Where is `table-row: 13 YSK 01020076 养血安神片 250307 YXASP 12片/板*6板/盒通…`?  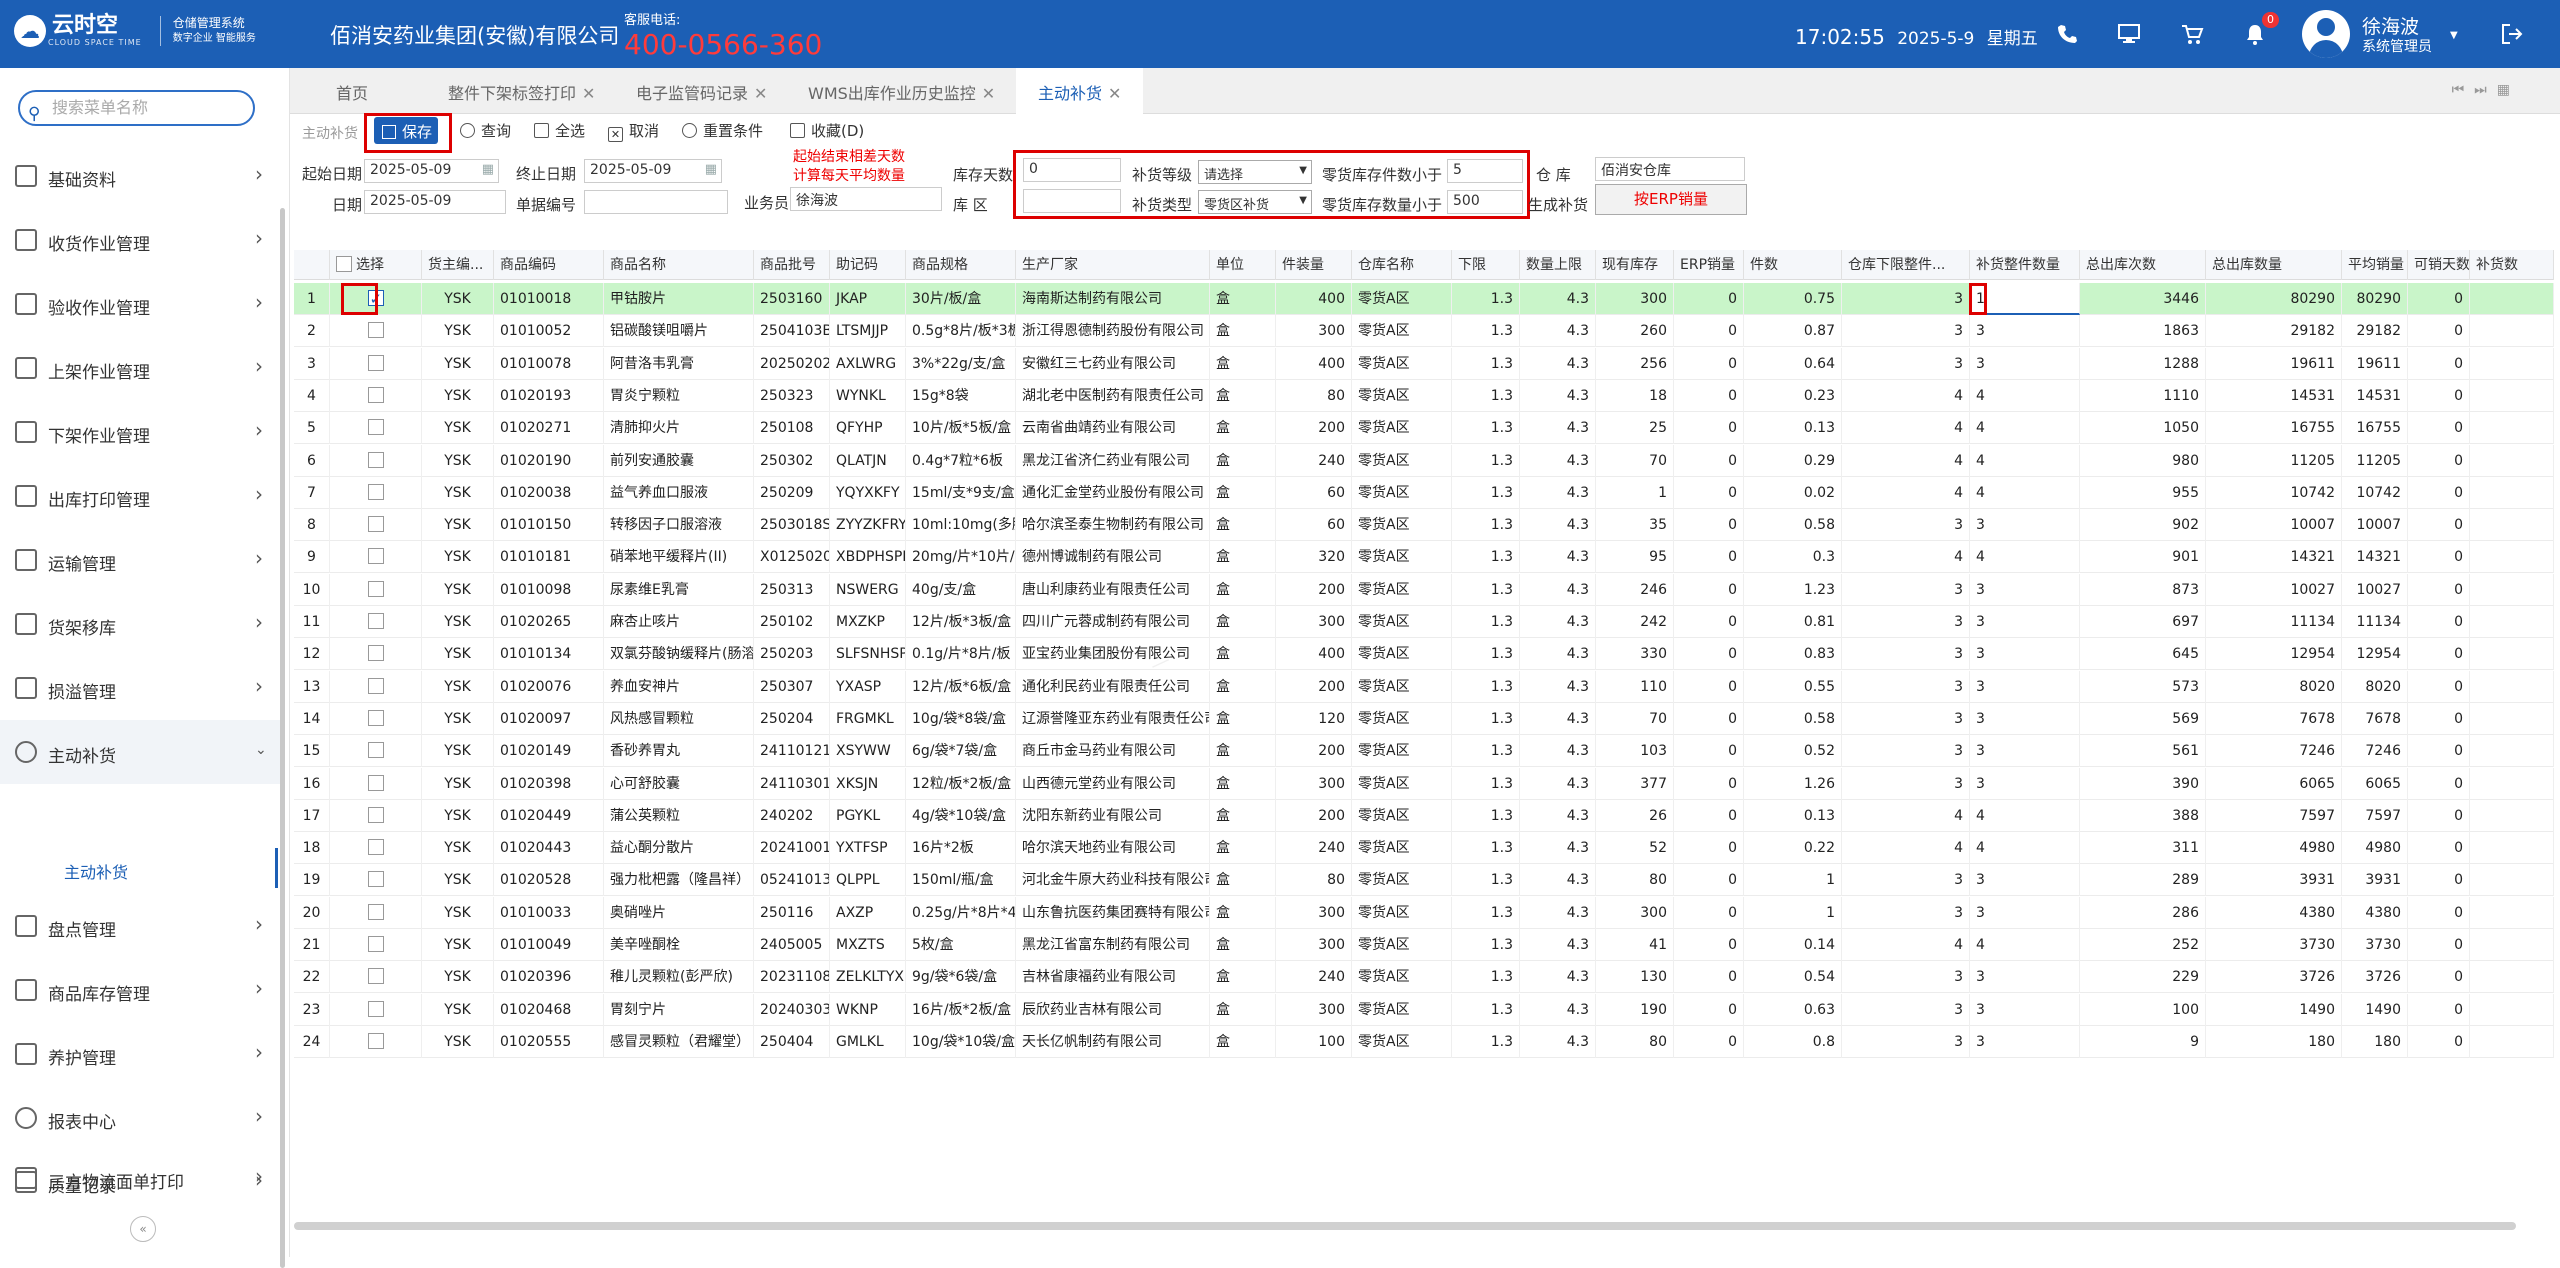 table-row: 13 YSK 01020076 养血安神片 250307 YXASP 12片/板*6板/盒通… is located at coordinates (1424, 686).